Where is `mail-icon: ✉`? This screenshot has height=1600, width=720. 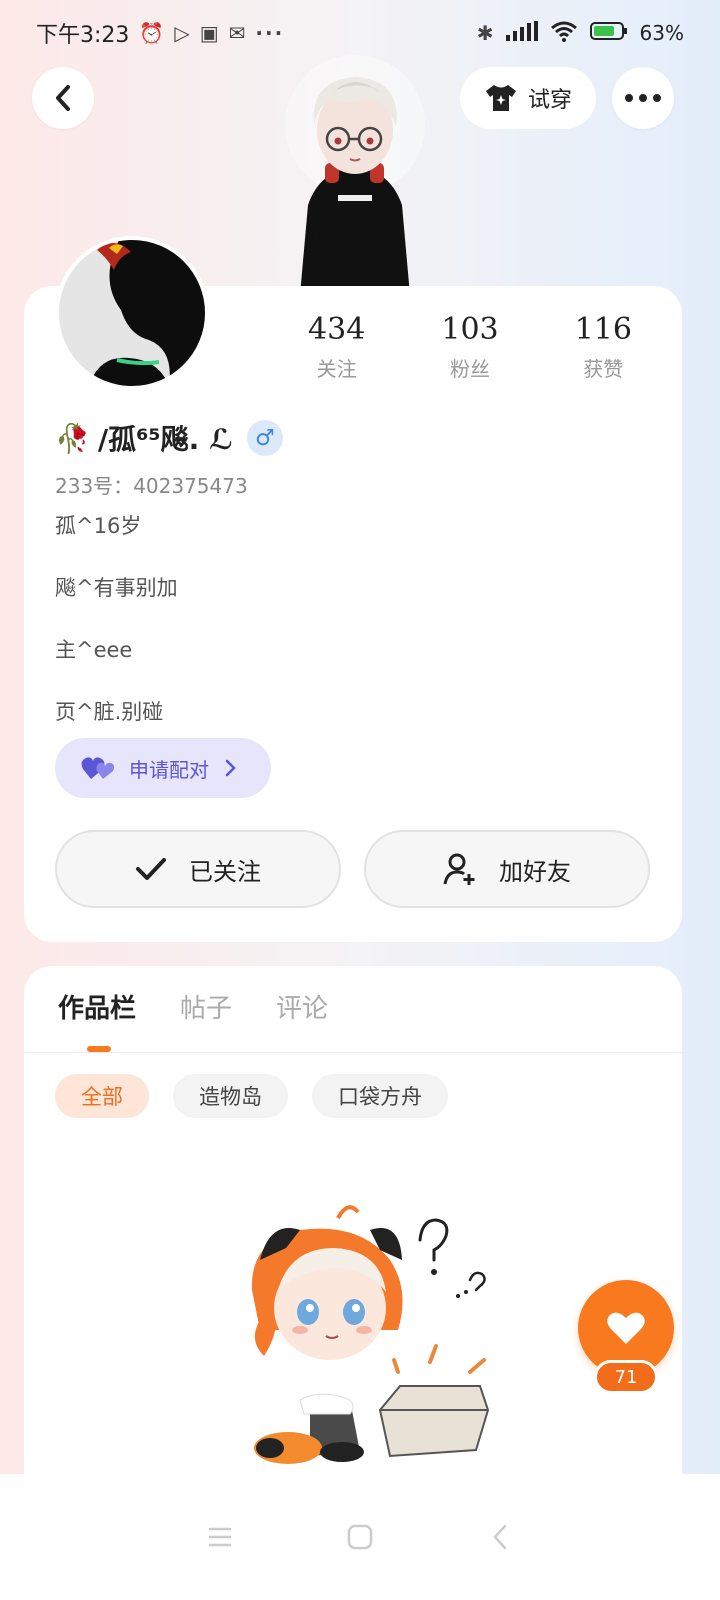
mail-icon: ✉ is located at coordinates (237, 33).